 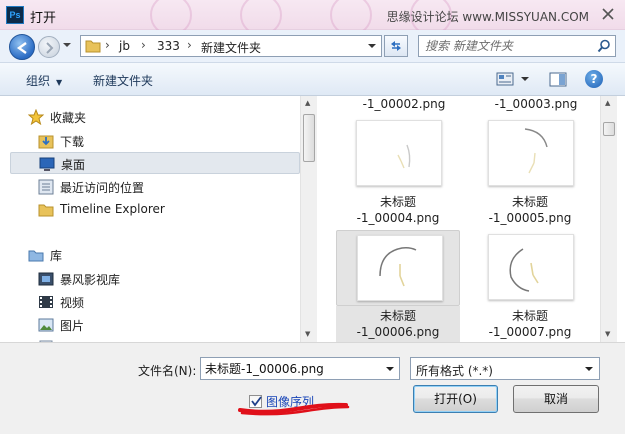 I want to click on photoshop-app-icon: Ps, so click(x=15, y=15).